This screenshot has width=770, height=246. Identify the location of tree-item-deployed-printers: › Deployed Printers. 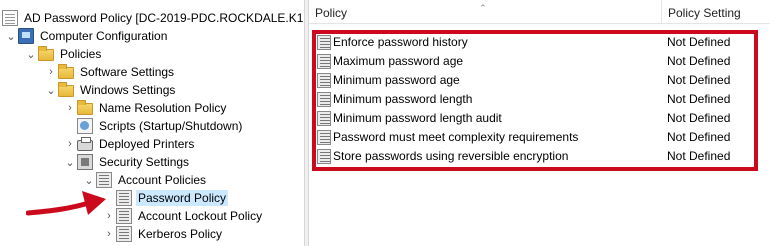
(129, 144).